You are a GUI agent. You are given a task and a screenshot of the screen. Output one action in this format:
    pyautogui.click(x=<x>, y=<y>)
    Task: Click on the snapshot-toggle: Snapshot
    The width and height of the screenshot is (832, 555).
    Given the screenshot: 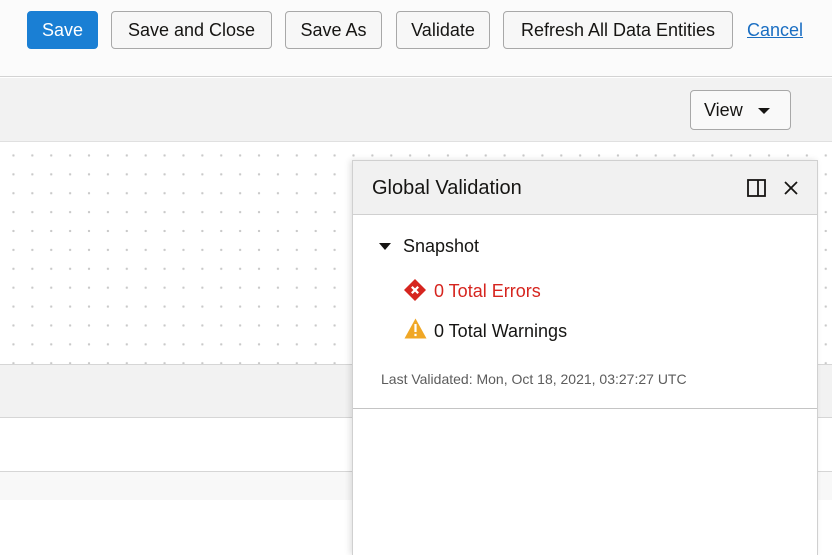 What is the action you would take?
    pyautogui.click(x=441, y=246)
    